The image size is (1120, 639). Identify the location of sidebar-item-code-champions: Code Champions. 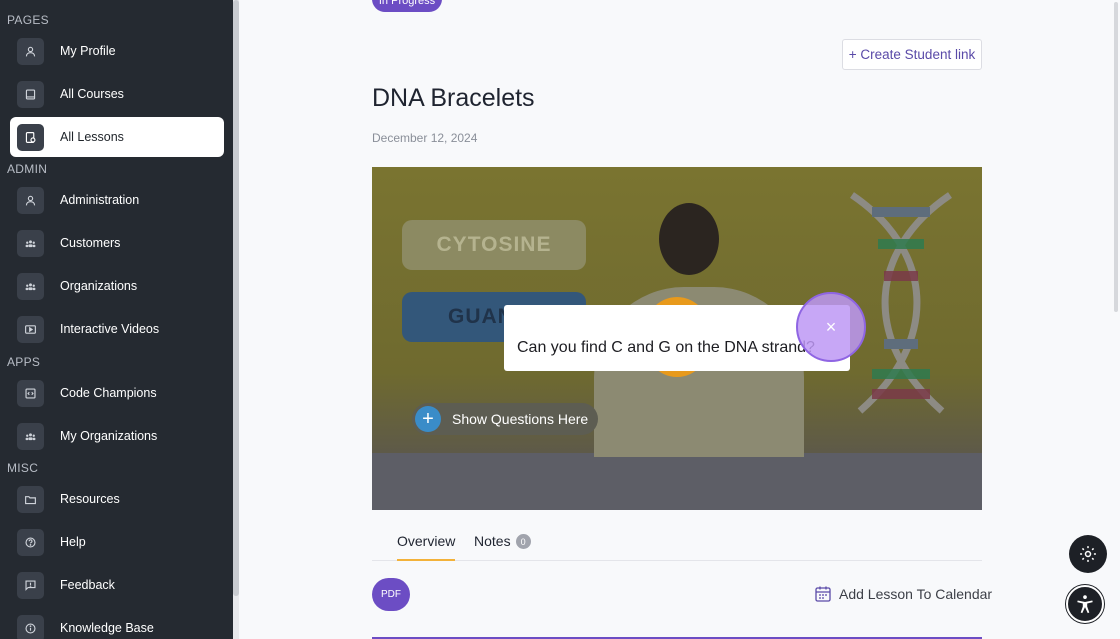
(117, 393).